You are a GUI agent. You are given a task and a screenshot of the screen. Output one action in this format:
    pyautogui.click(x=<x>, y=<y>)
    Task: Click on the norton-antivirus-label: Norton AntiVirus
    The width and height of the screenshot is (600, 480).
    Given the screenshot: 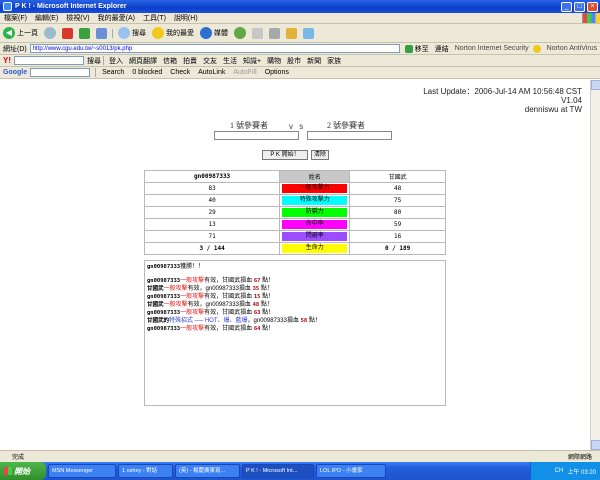 What is the action you would take?
    pyautogui.click(x=572, y=48)
    